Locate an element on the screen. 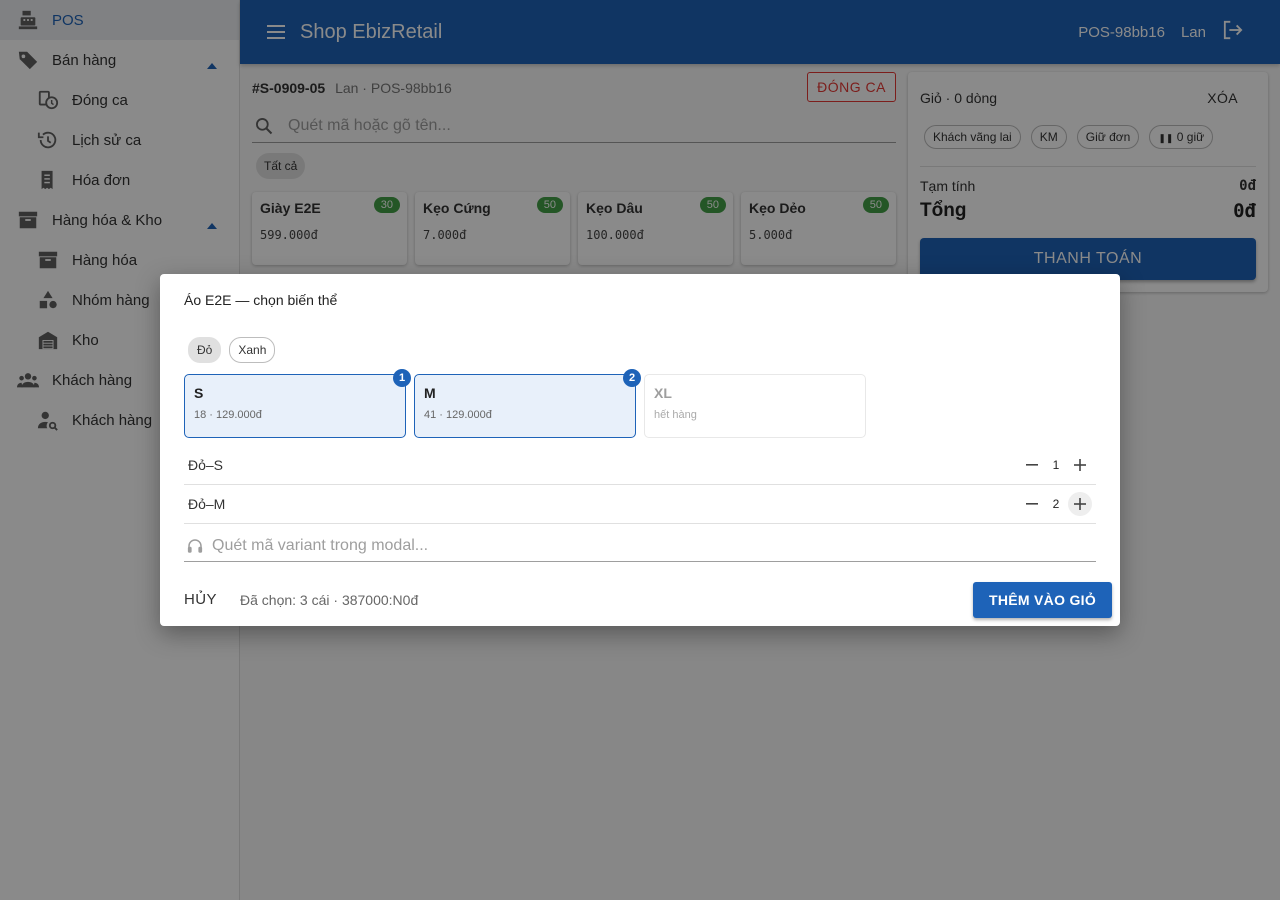 The image size is (1280, 900). size-card-m: M 41 · 129.000đ 2 is located at coordinates (527, 403).